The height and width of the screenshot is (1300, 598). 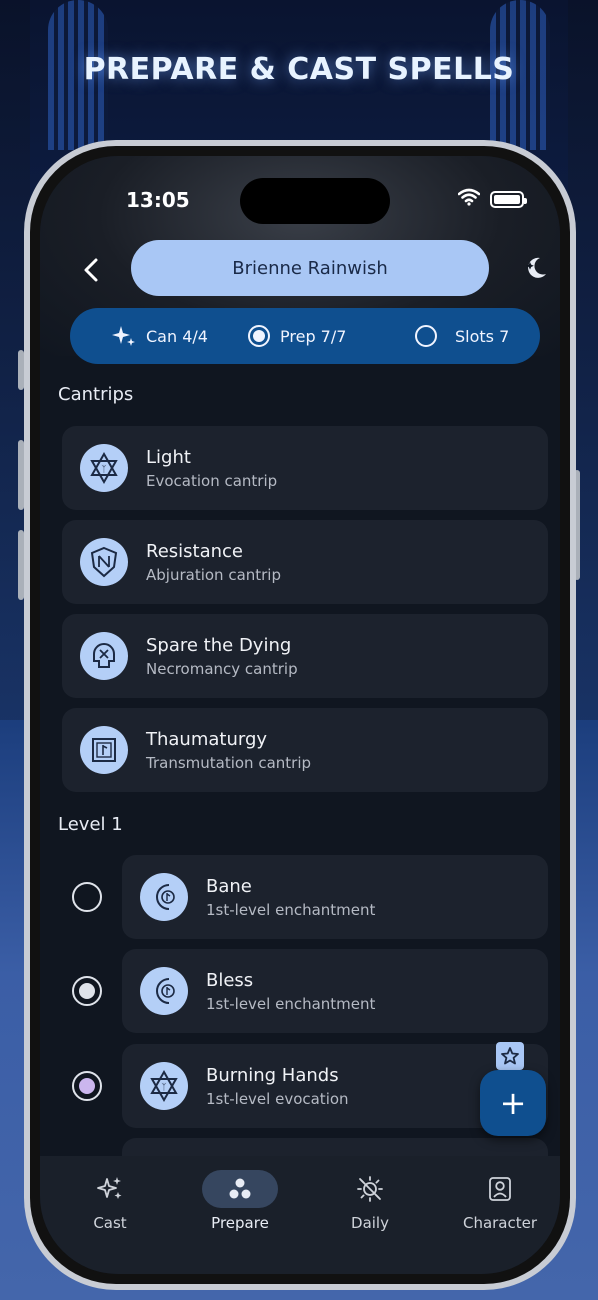 I want to click on bottom-navigation: Cast Prepare Daily Character, so click(x=300, y=1215).